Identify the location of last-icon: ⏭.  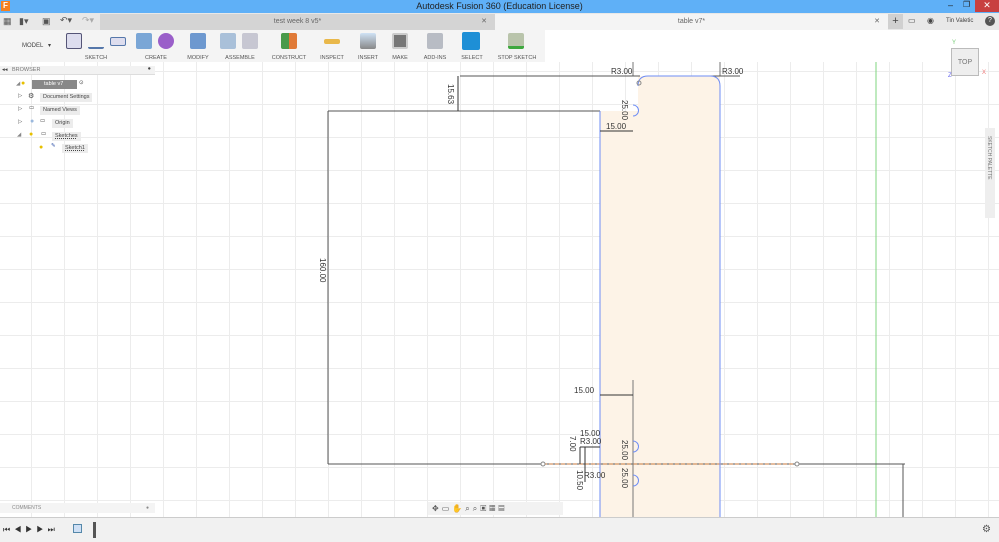
(53, 529).